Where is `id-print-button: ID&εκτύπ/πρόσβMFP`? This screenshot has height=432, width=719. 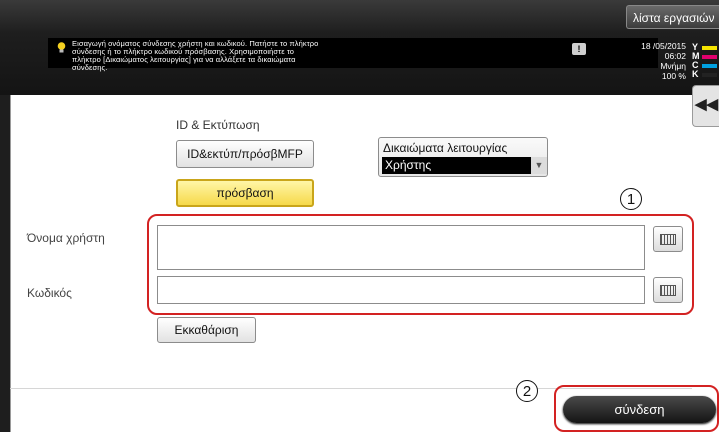
id-print-button: ID&εκτύπ/πρόσβMFP is located at coordinates (245, 154).